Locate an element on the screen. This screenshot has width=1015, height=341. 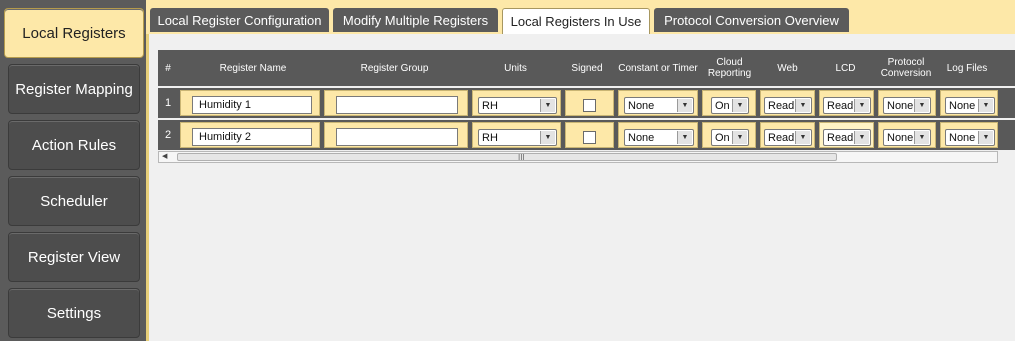
tab-protocol-conversion-overview: Protocol Conversion Overview is located at coordinates (751, 20).